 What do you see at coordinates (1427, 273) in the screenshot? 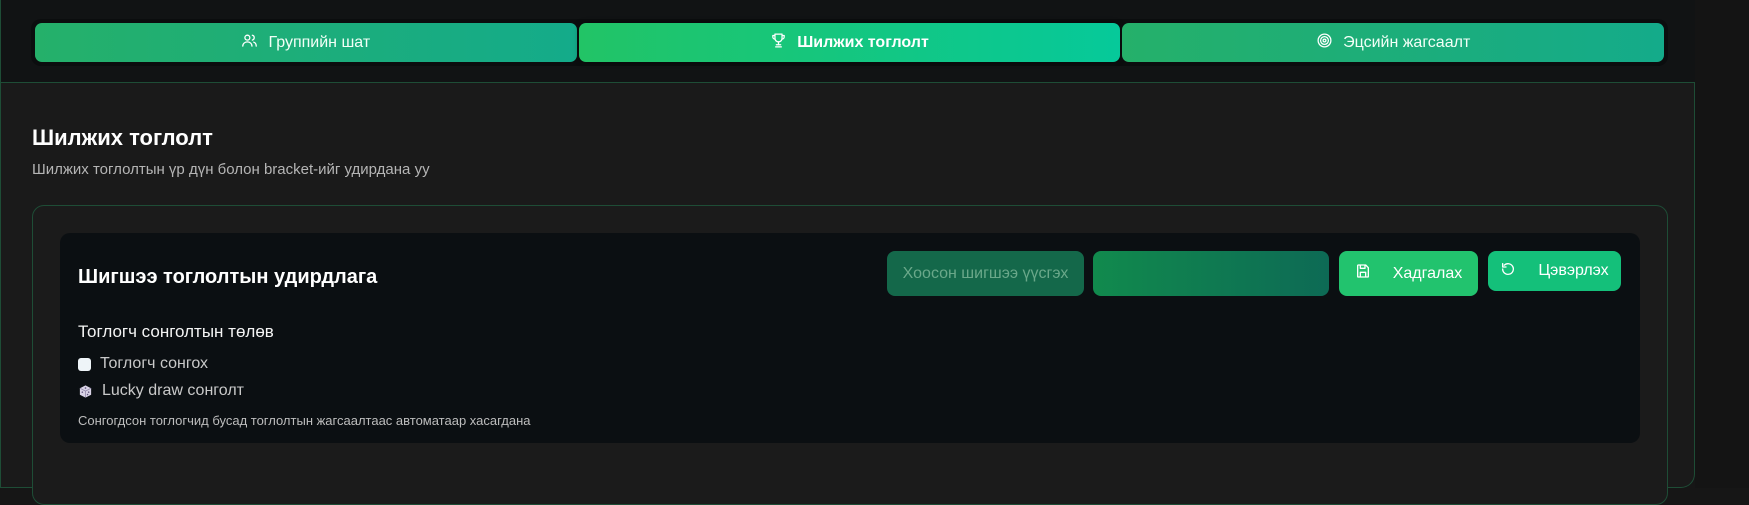
I see `save-label: Хадгалах` at bounding box center [1427, 273].